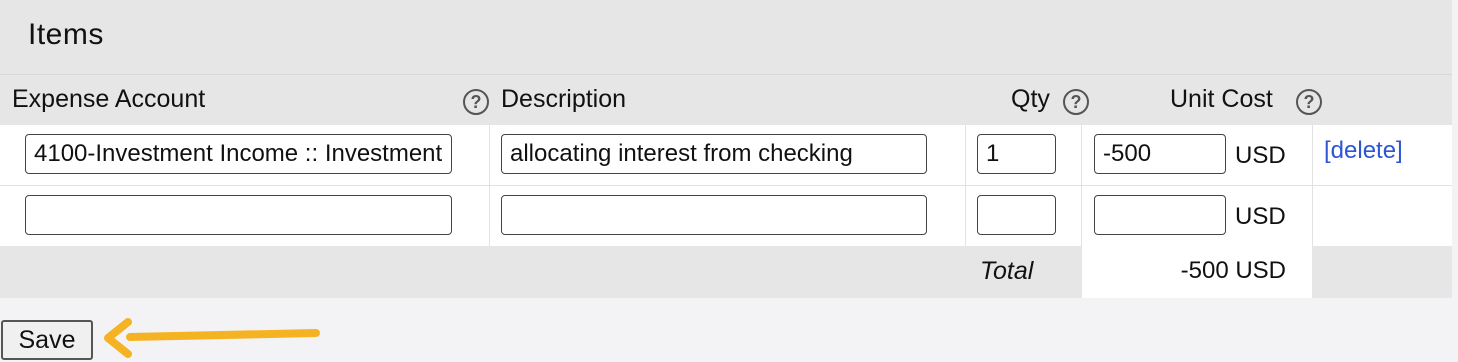 The image size is (1458, 362). I want to click on delete-link: [delete], so click(1363, 151).